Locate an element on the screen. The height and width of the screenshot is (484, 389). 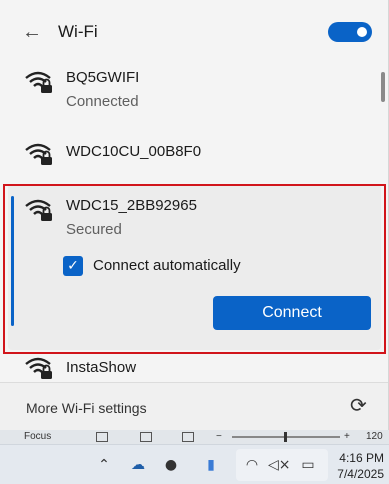
network-name: BQ5GWIFI is located at coordinates (103, 77).